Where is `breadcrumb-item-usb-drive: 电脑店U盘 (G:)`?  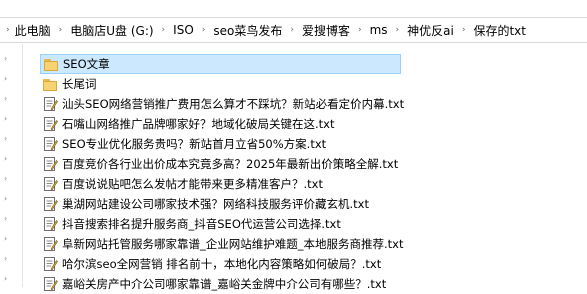 breadcrumb-item-usb-drive: 电脑店U盘 (G:) is located at coordinates (111, 30).